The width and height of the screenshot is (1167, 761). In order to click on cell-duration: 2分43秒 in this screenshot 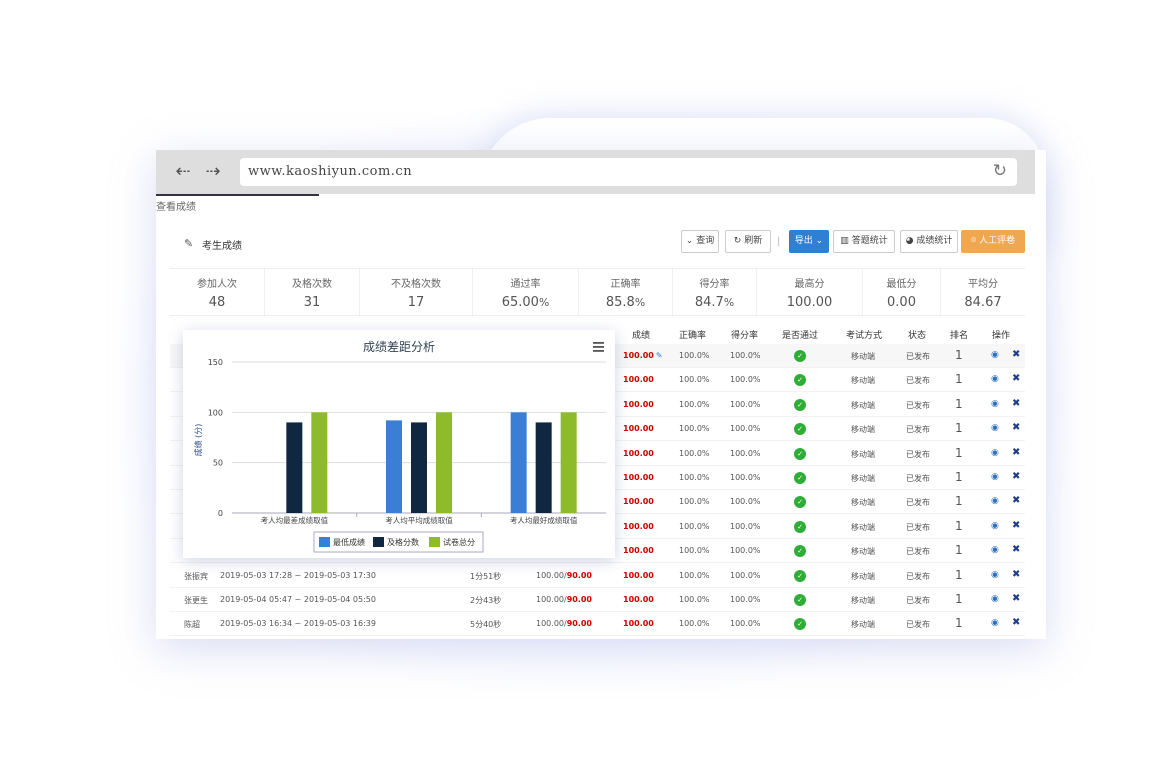, I will do `click(486, 600)`.